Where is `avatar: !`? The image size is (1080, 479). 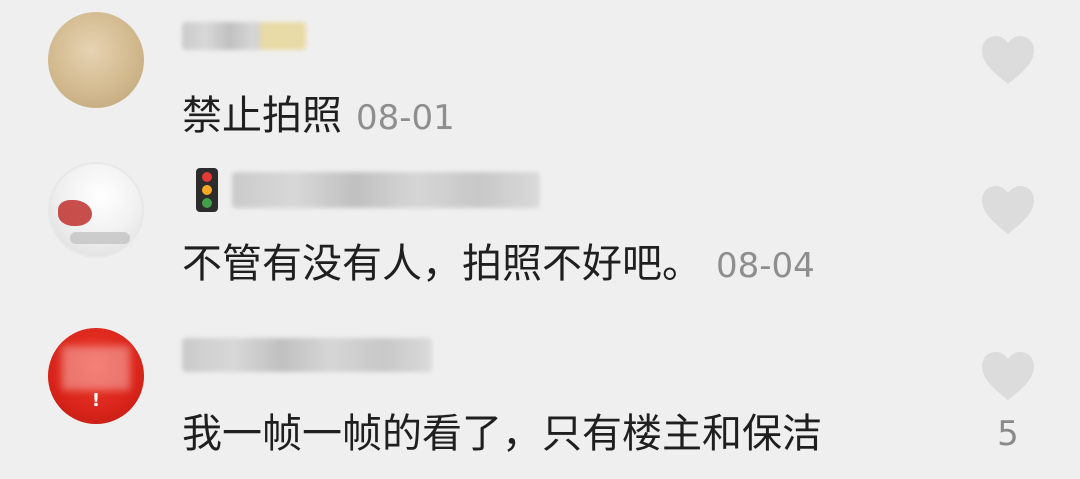
avatar: ! is located at coordinates (96, 376).